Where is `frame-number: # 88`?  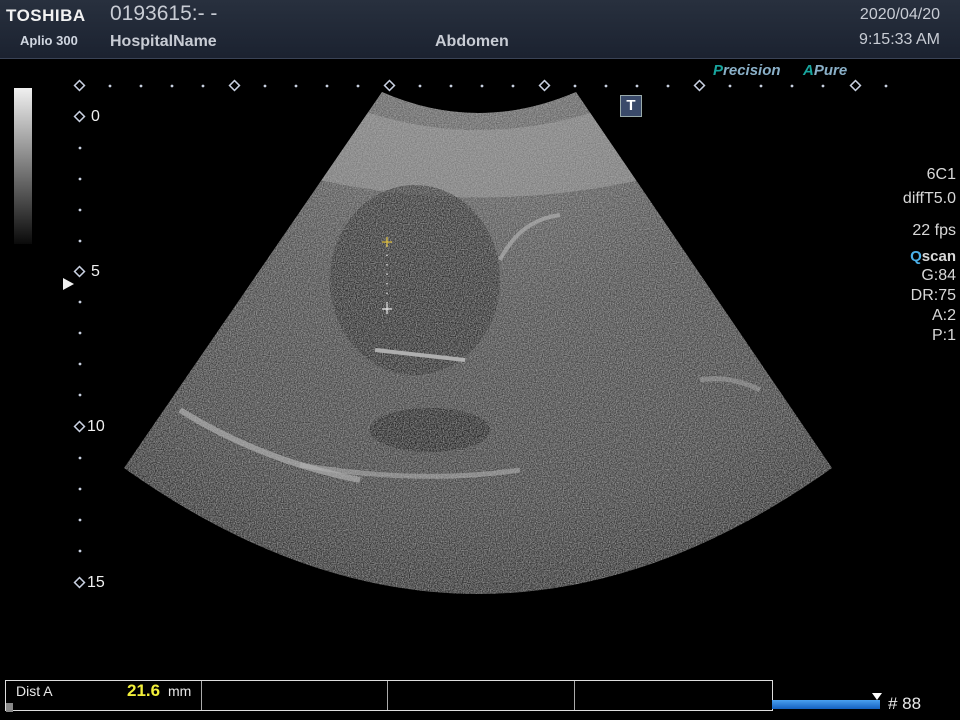 frame-number: # 88 is located at coordinates (905, 703).